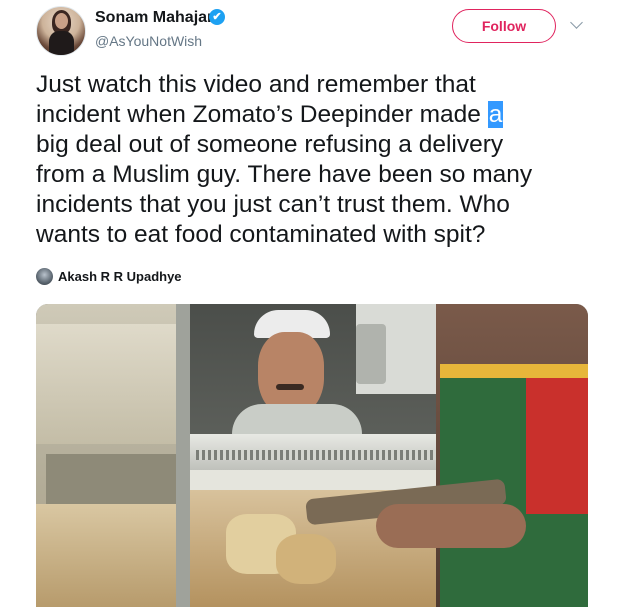  I want to click on tweet-line: incident when Zomato’s Deepinder made a, so click(326, 115).